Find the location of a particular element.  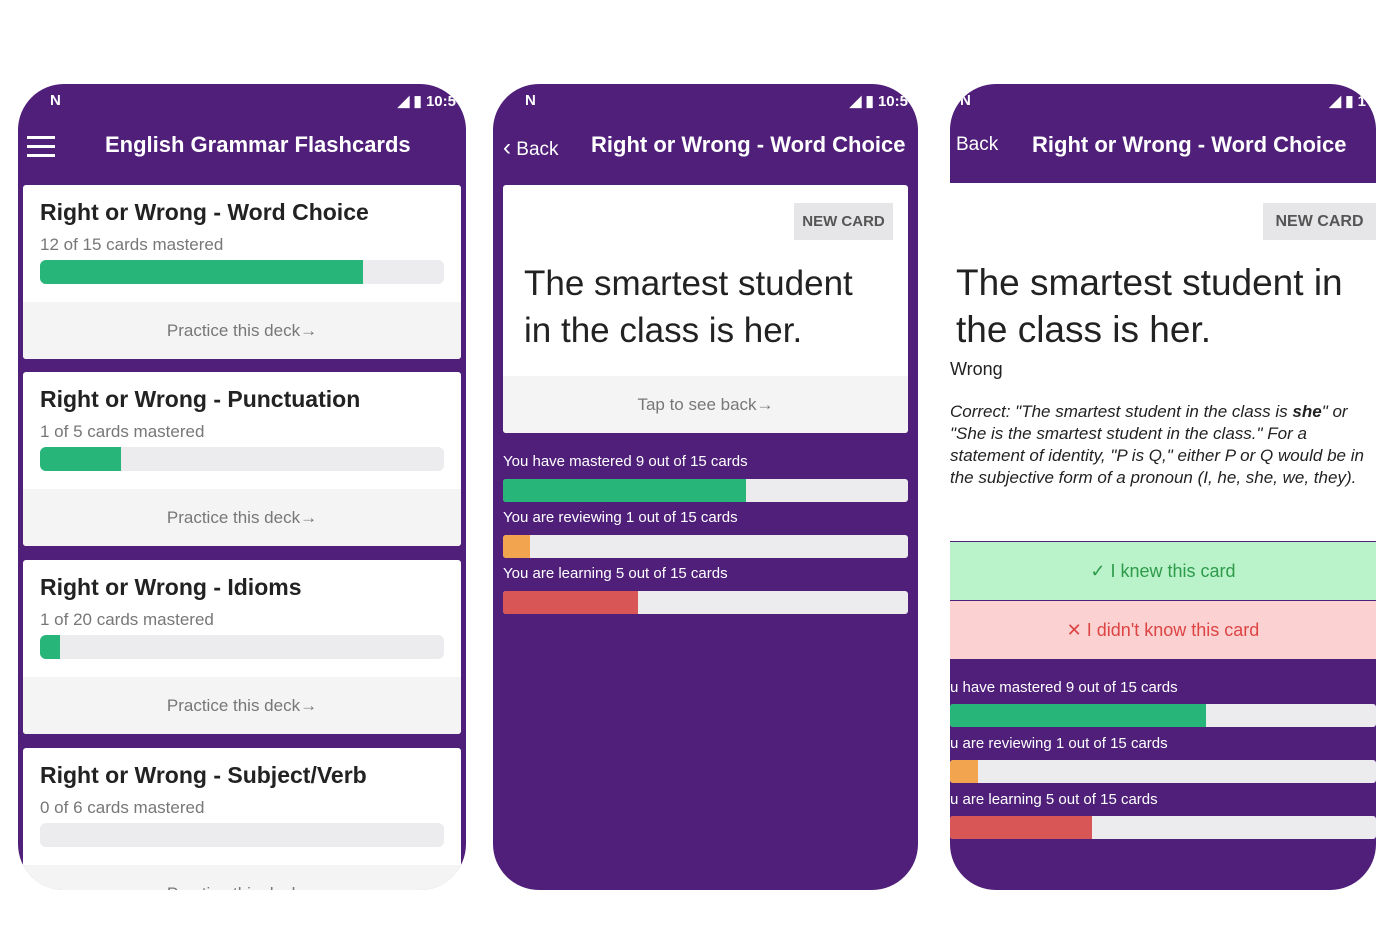

deck-title: Right or Wrong - Subject/Verb is located at coordinates (203, 775).